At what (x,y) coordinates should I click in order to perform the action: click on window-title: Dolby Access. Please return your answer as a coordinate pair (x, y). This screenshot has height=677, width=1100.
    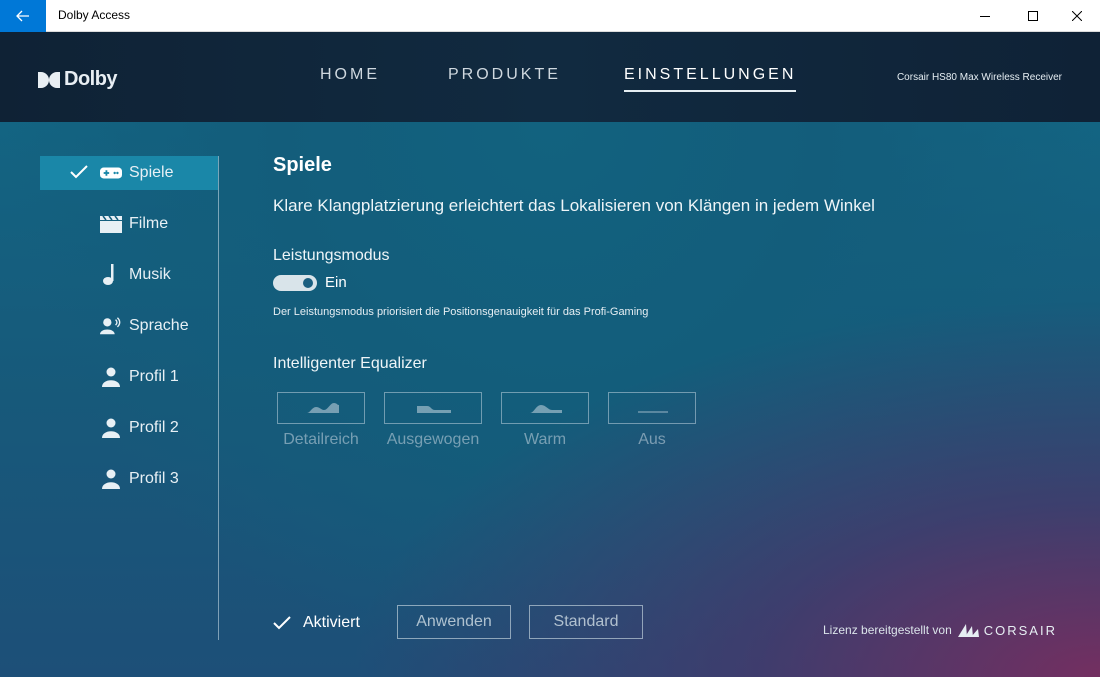
    Looking at the image, I should click on (94, 15).